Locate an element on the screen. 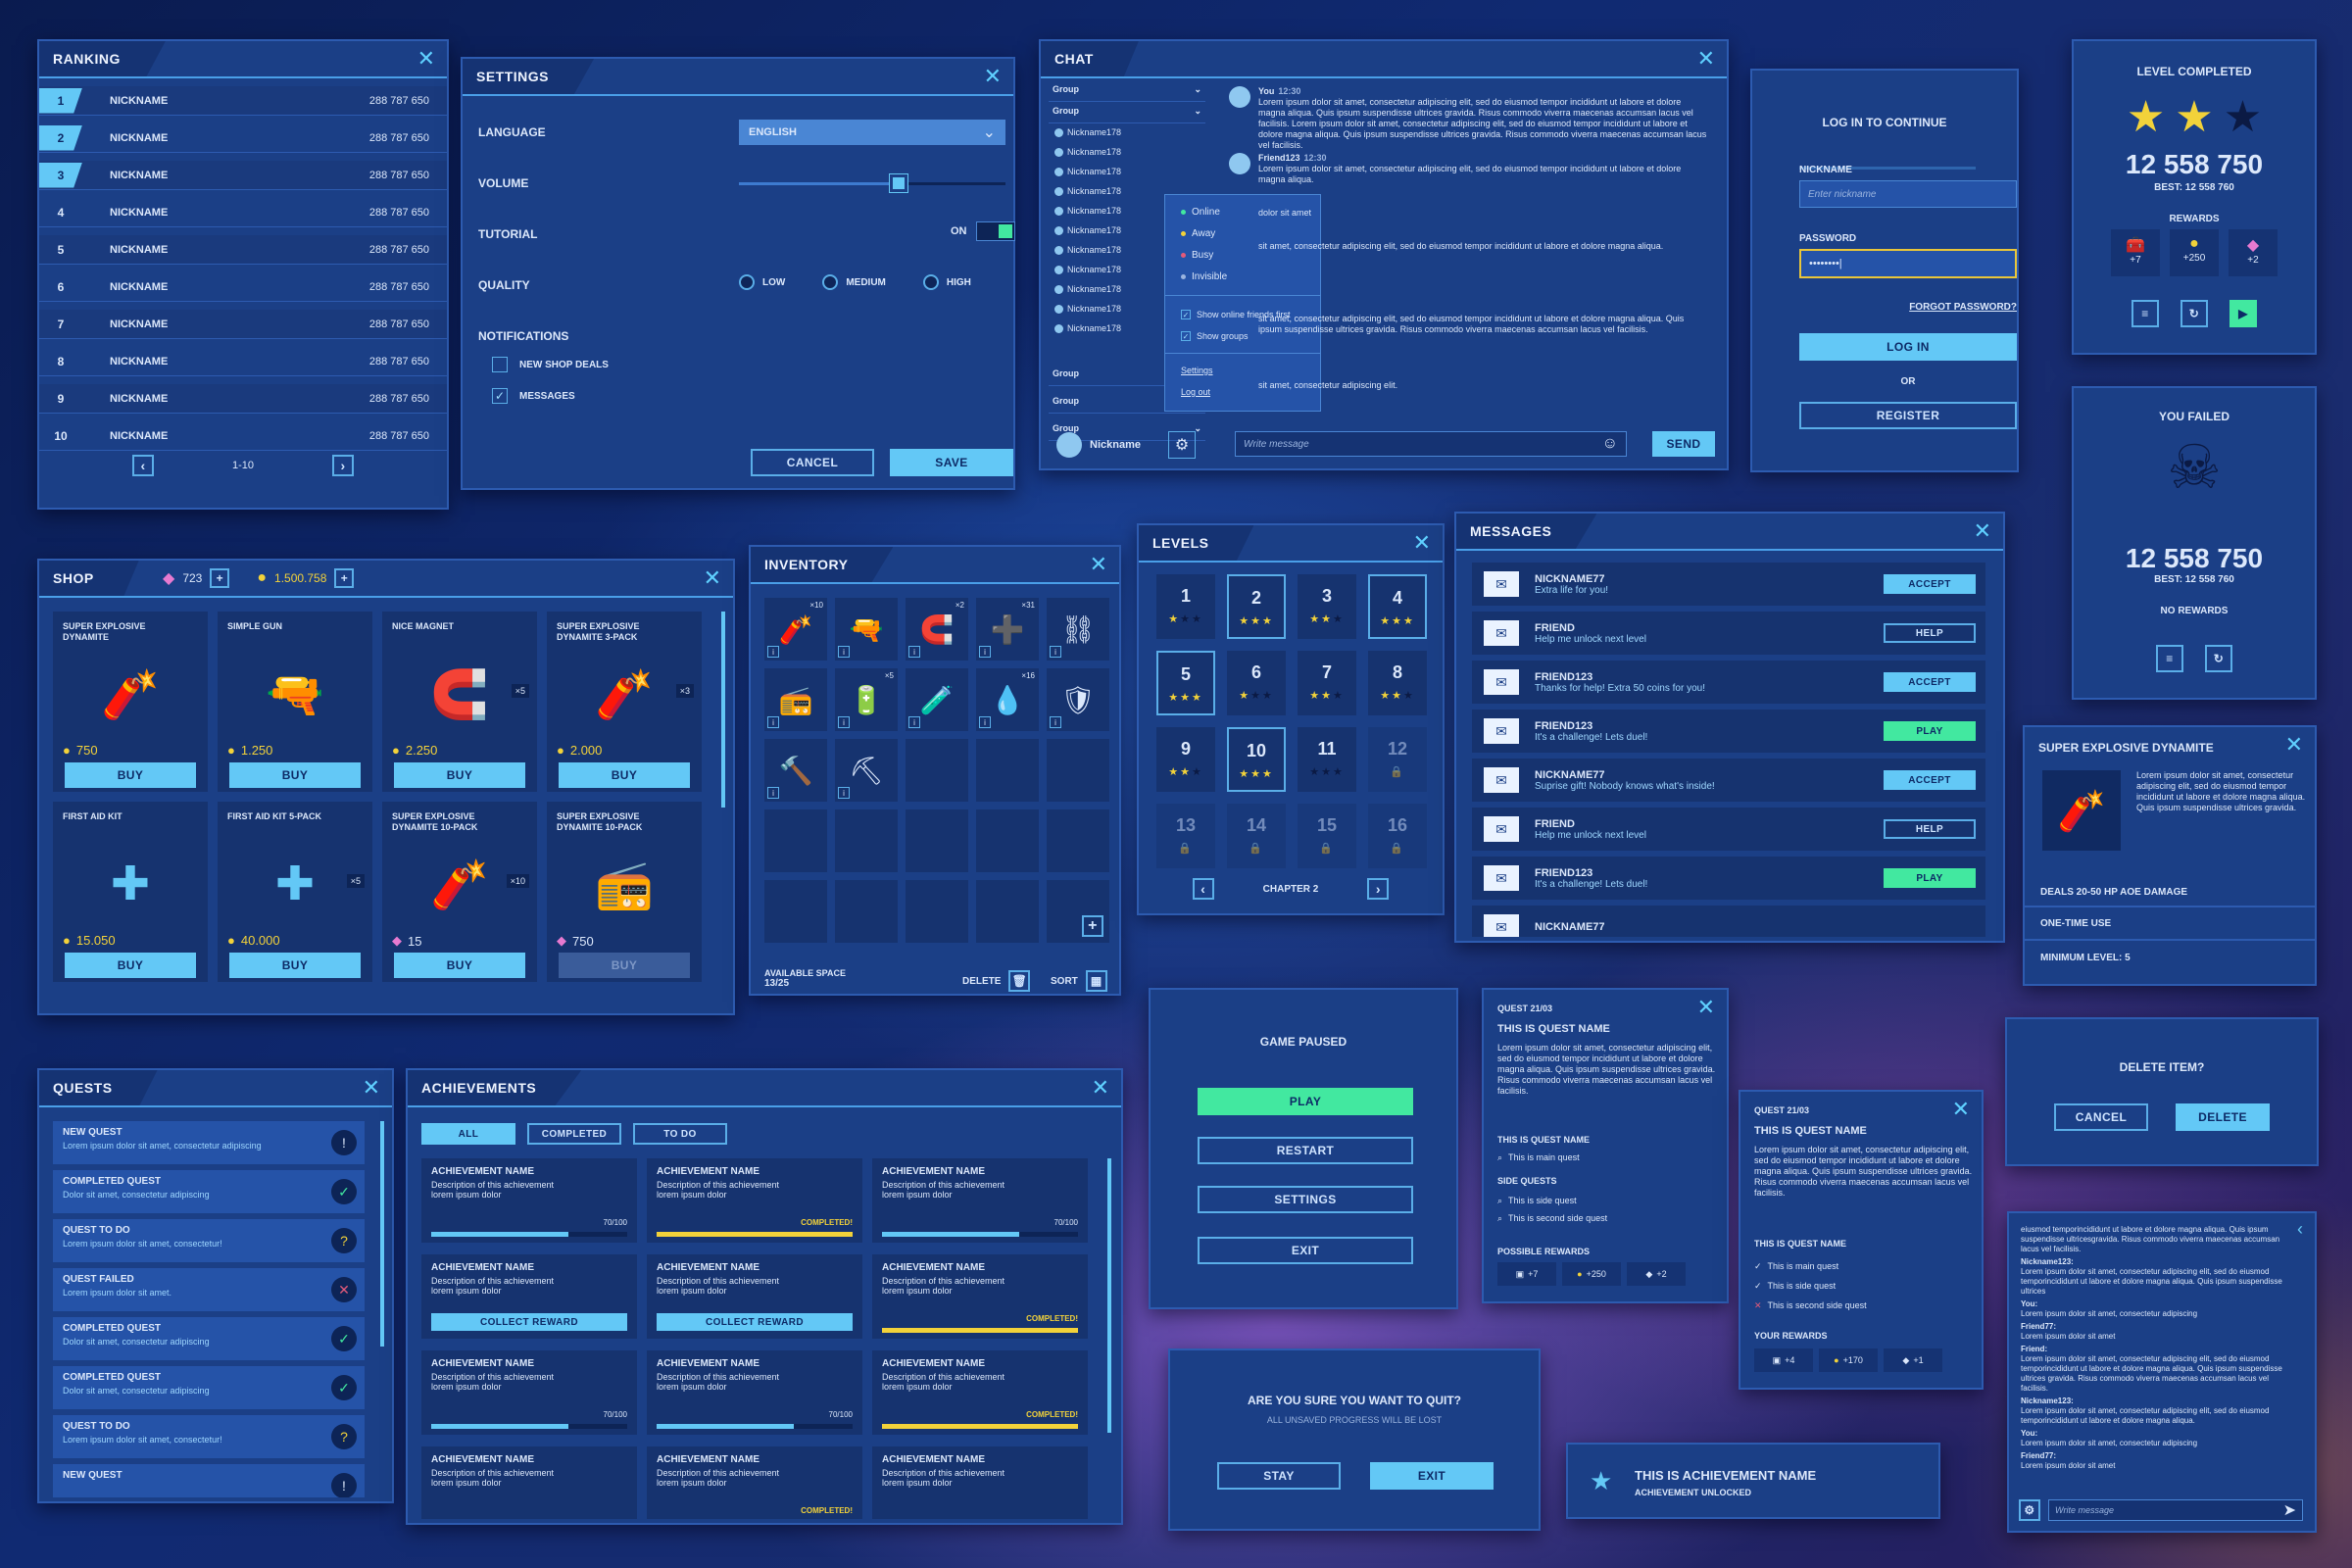 The image size is (2352, 1568). inventory-slot: ⛓ i is located at coordinates (1078, 629).